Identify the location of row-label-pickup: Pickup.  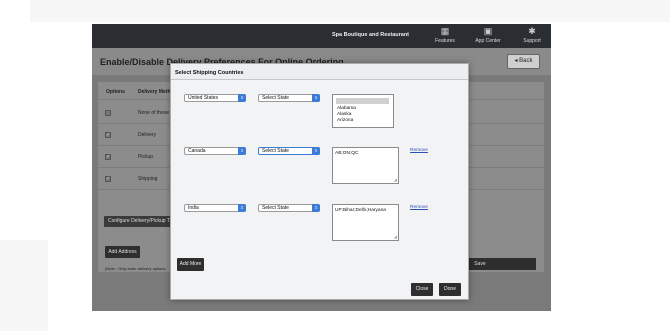
(146, 157).